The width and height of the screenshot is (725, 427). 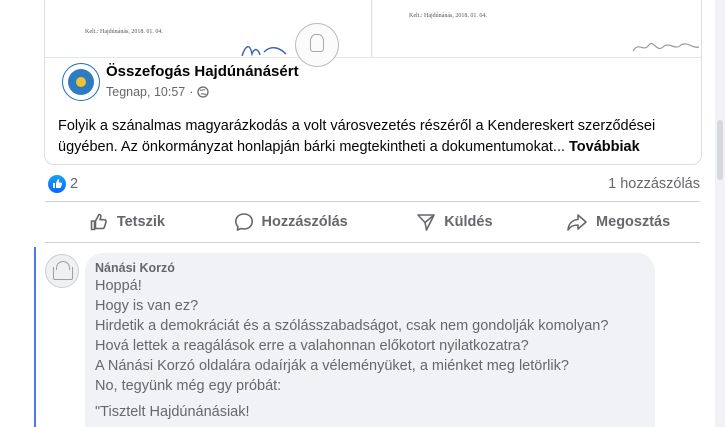 What do you see at coordinates (372, 184) in the screenshot?
I see `reactions-bar: 2 1 hozzászólás` at bounding box center [372, 184].